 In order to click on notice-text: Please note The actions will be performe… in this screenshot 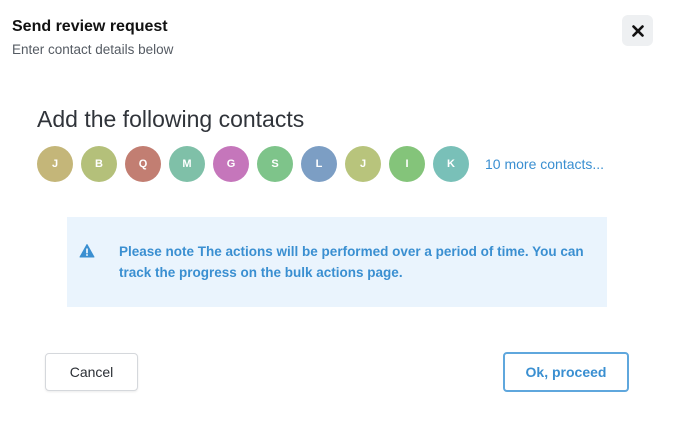, I will do `click(351, 262)`.